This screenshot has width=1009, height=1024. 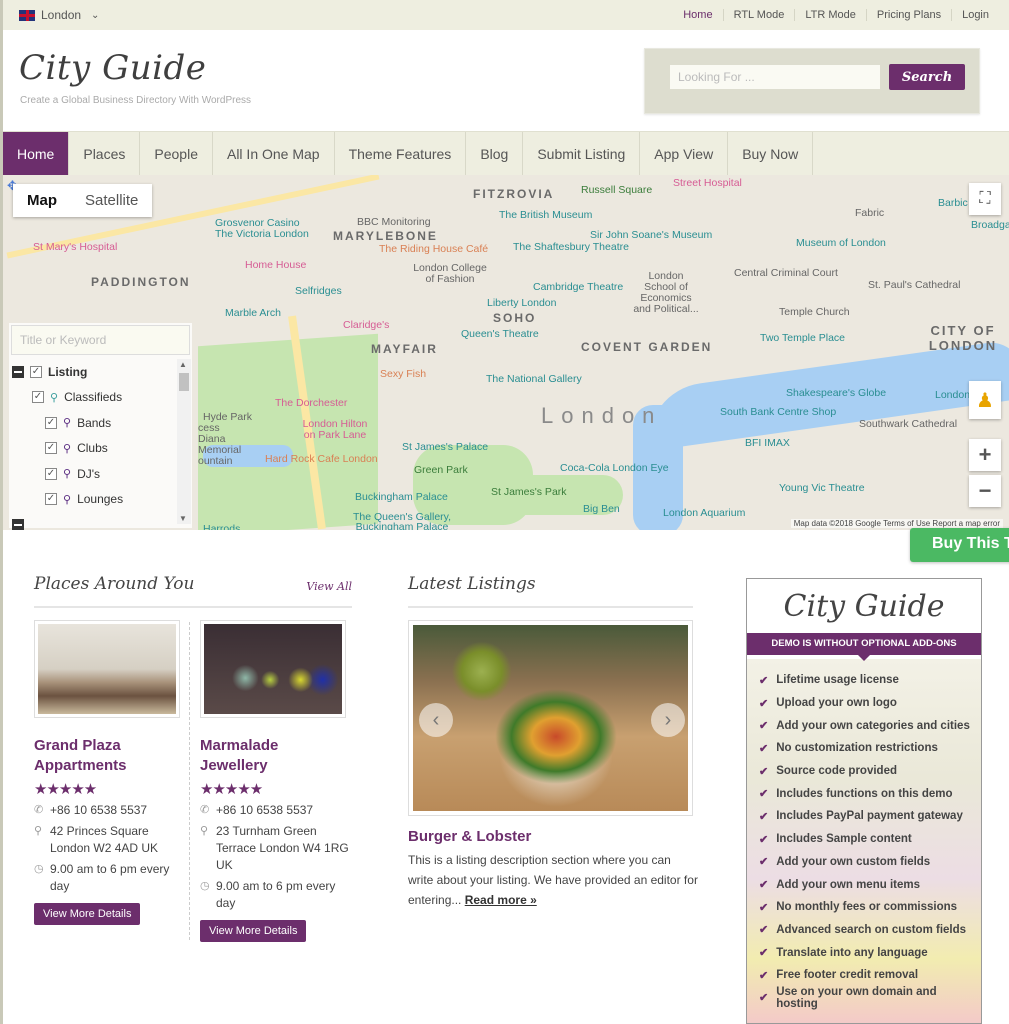 I want to click on map-label: Harrods, so click(x=222, y=526).